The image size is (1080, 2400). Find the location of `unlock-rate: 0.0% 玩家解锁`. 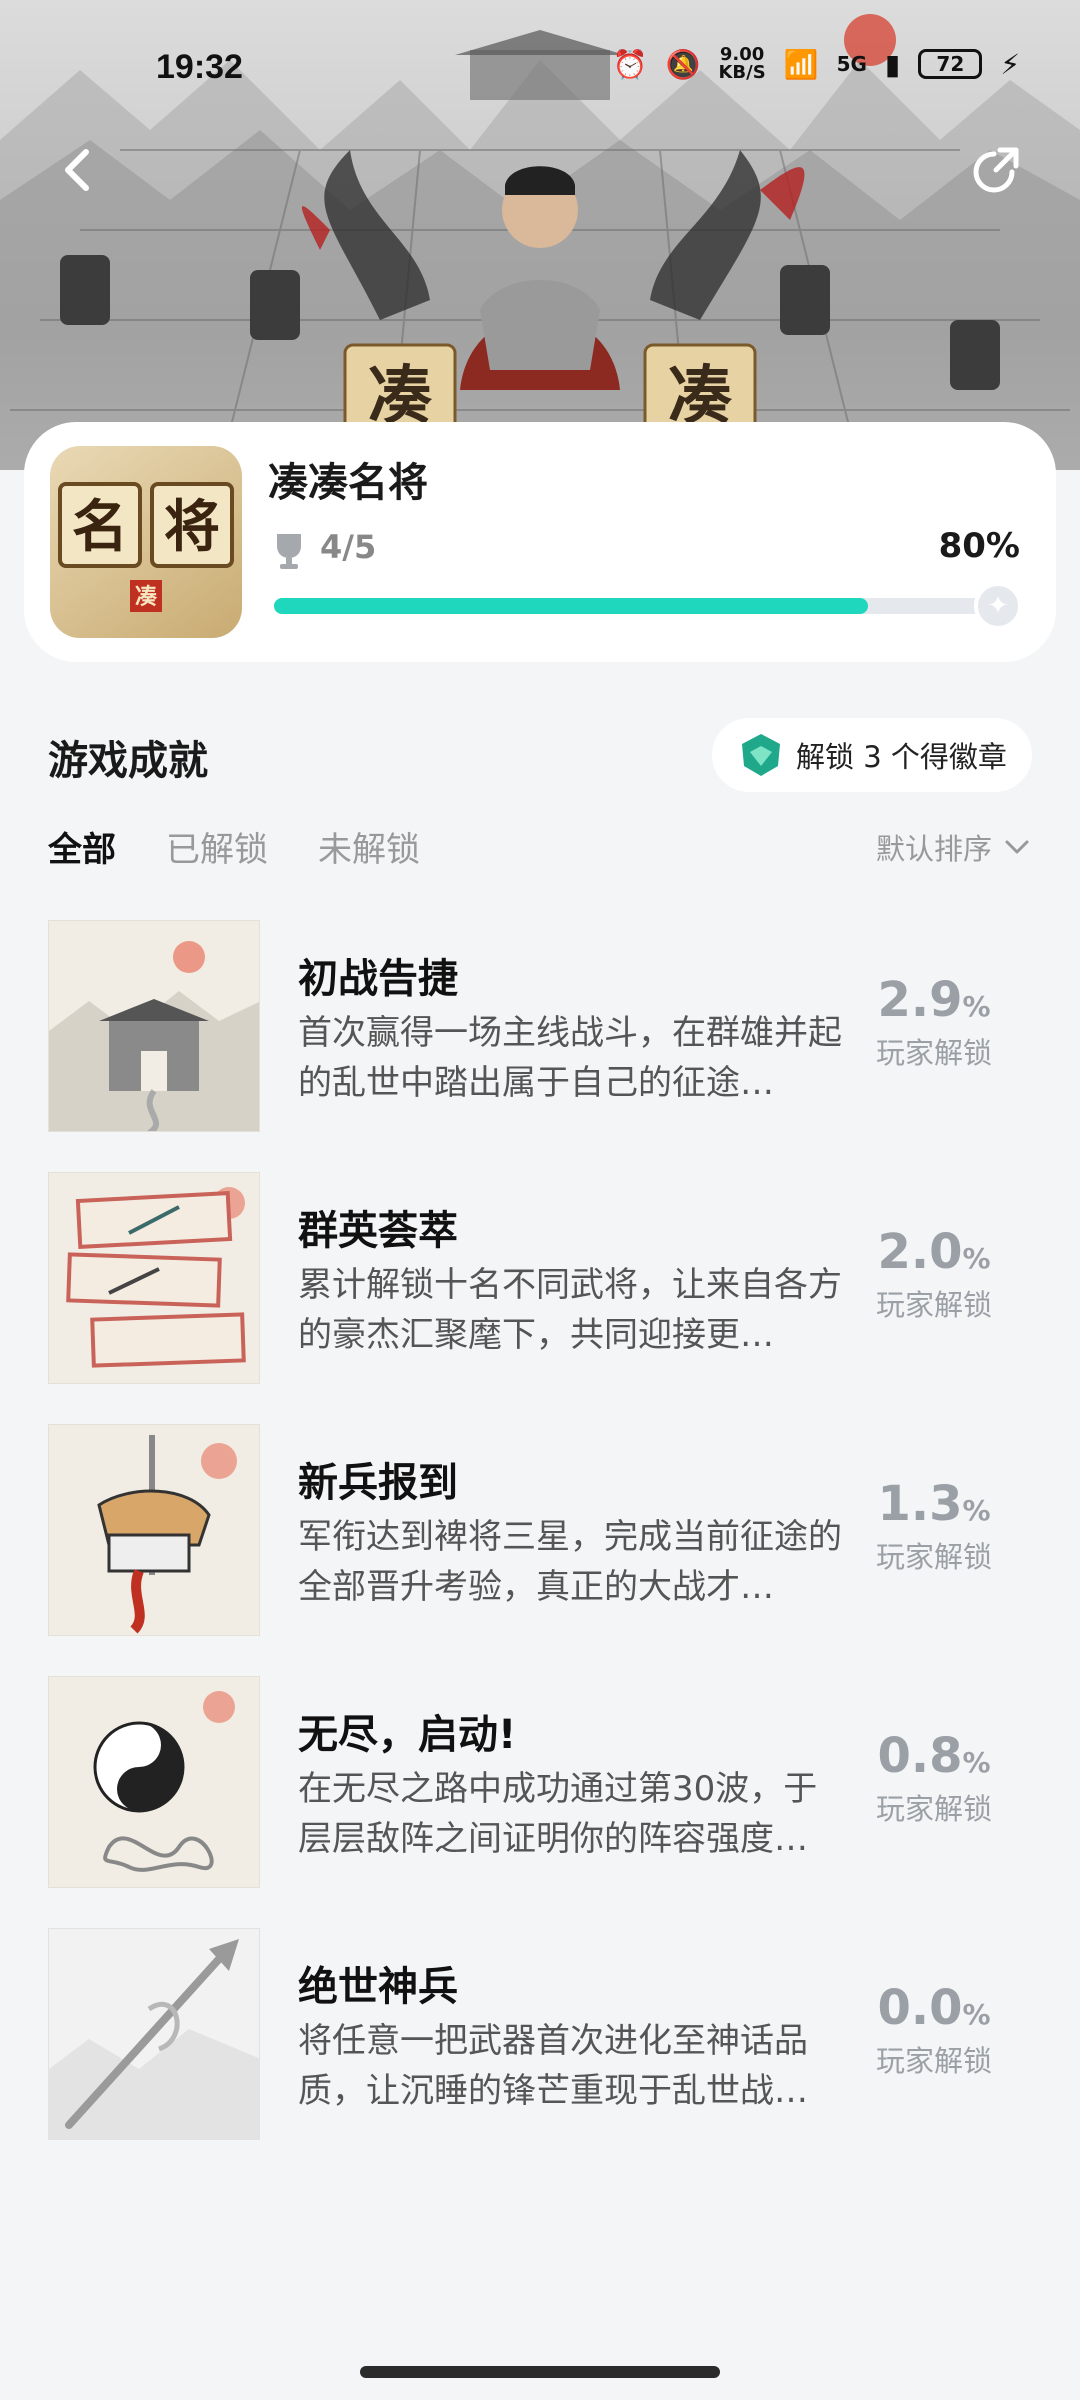

unlock-rate: 0.0% 玩家解锁 is located at coordinates (934, 2030).